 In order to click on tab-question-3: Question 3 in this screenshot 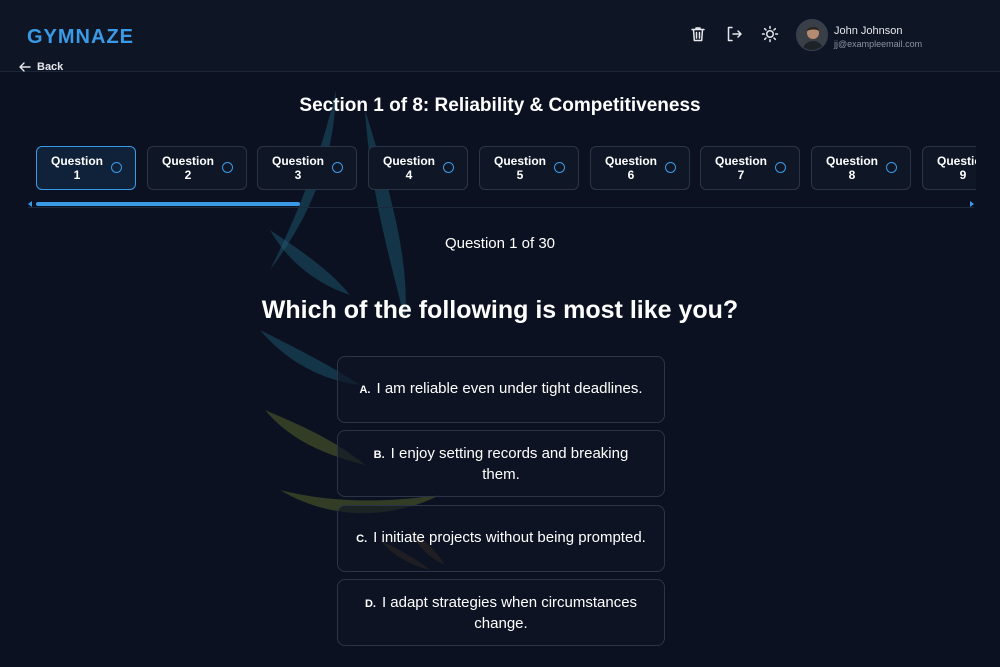, I will do `click(307, 168)`.